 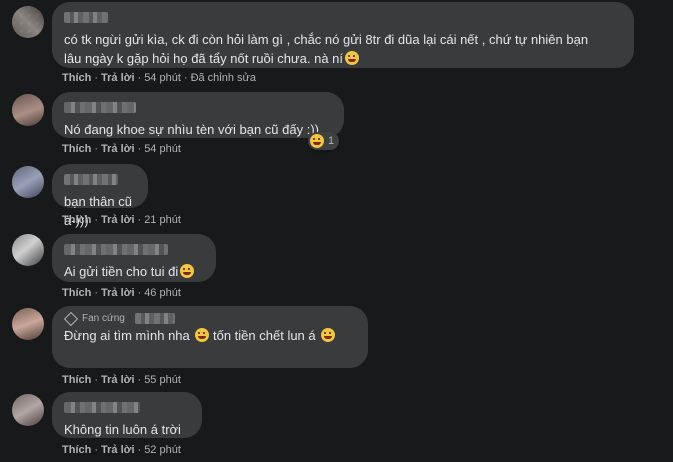 What do you see at coordinates (162, 450) in the screenshot?
I see `timestamp: 52 phút` at bounding box center [162, 450].